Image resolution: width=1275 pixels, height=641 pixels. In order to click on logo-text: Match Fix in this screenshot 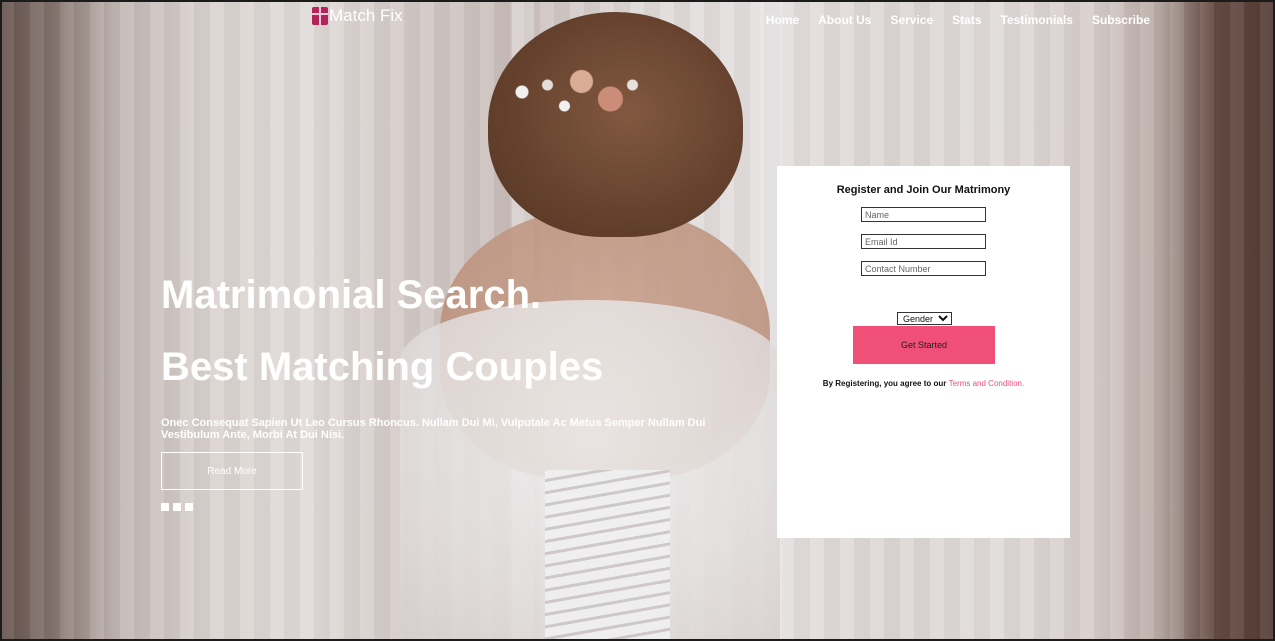, I will do `click(366, 15)`.